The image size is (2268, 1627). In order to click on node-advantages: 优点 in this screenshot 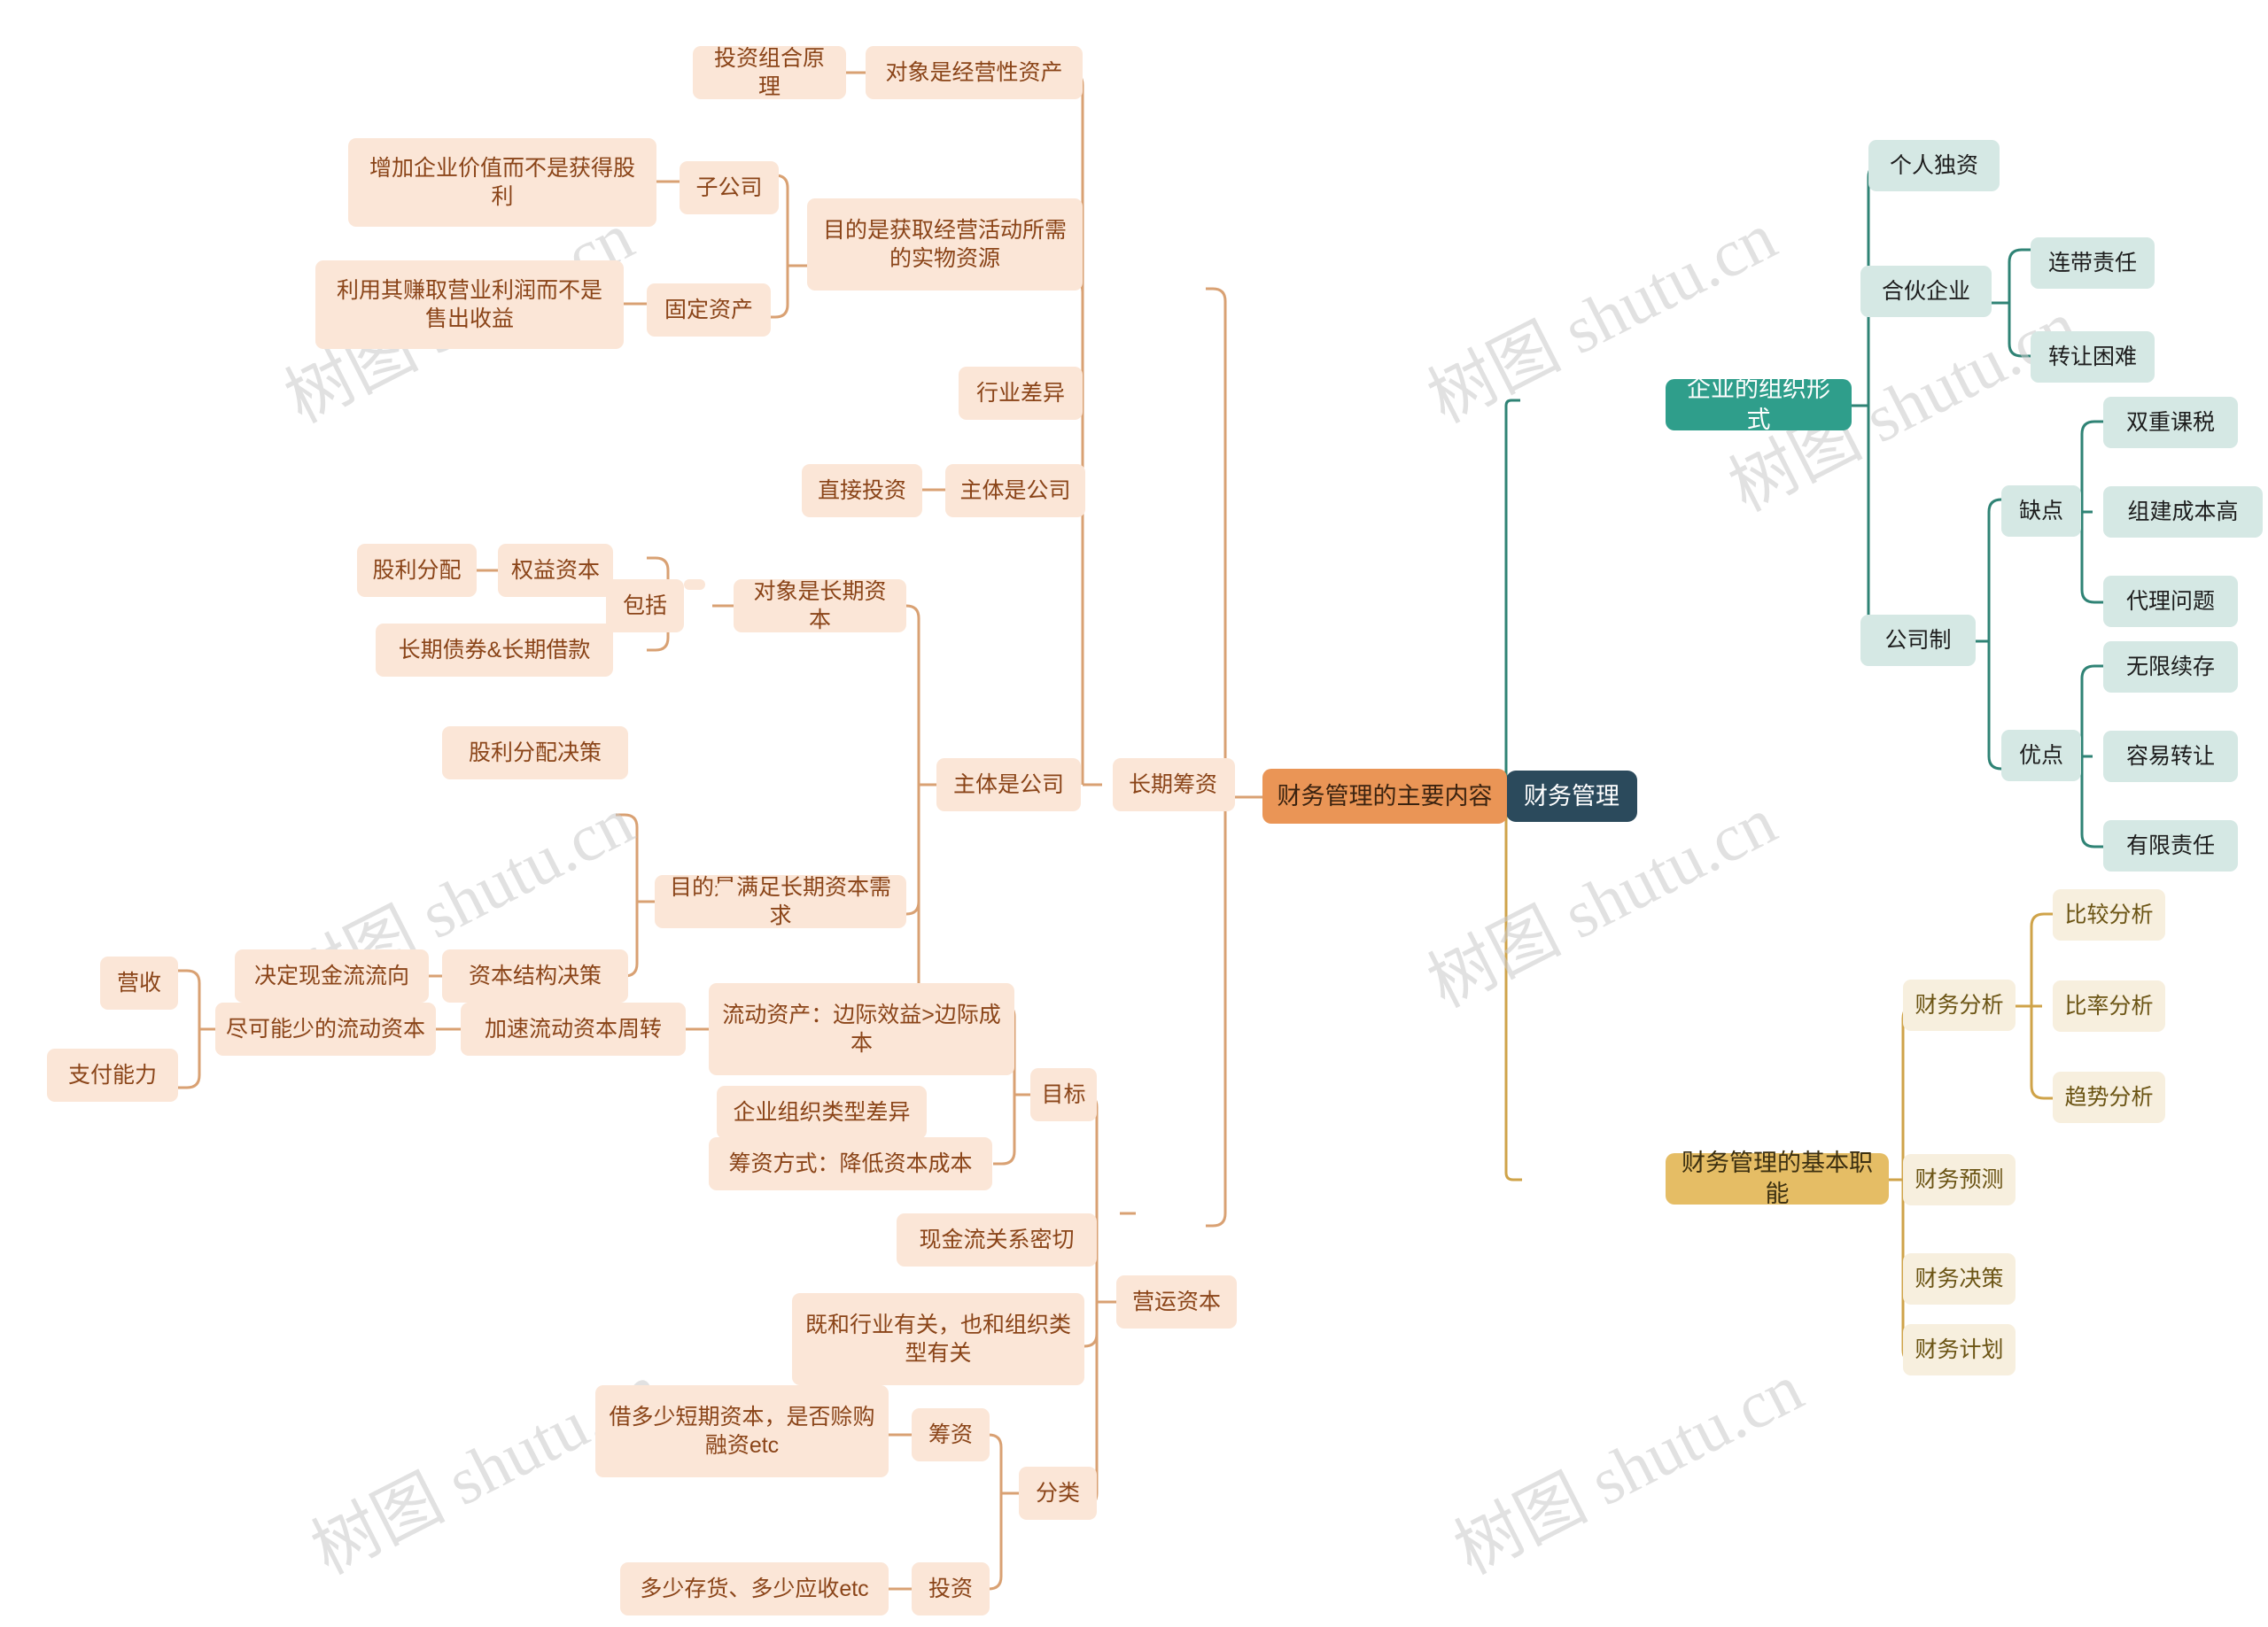, I will do `click(2041, 755)`.